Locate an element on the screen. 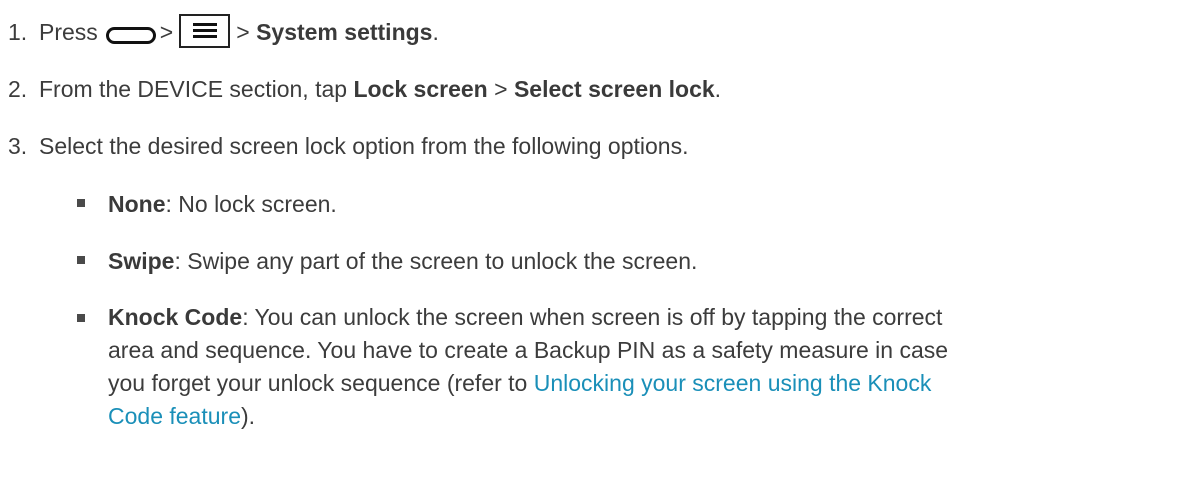 The image size is (1187, 491). step-number: 3. is located at coordinates (18, 146).